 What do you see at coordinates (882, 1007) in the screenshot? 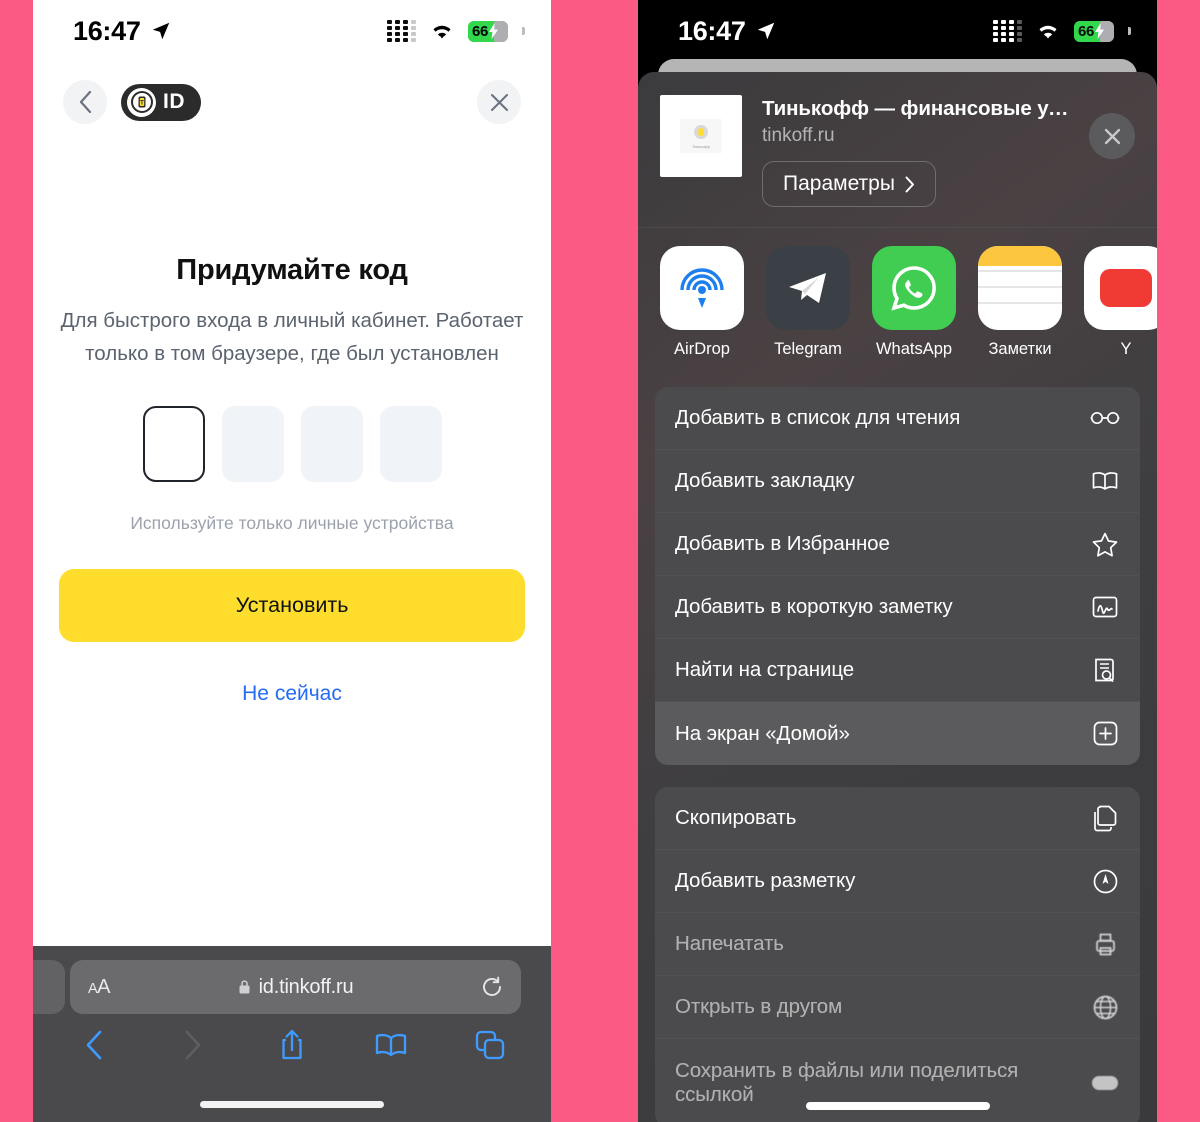
I see `menu-item-label: Открыть в другом` at bounding box center [882, 1007].